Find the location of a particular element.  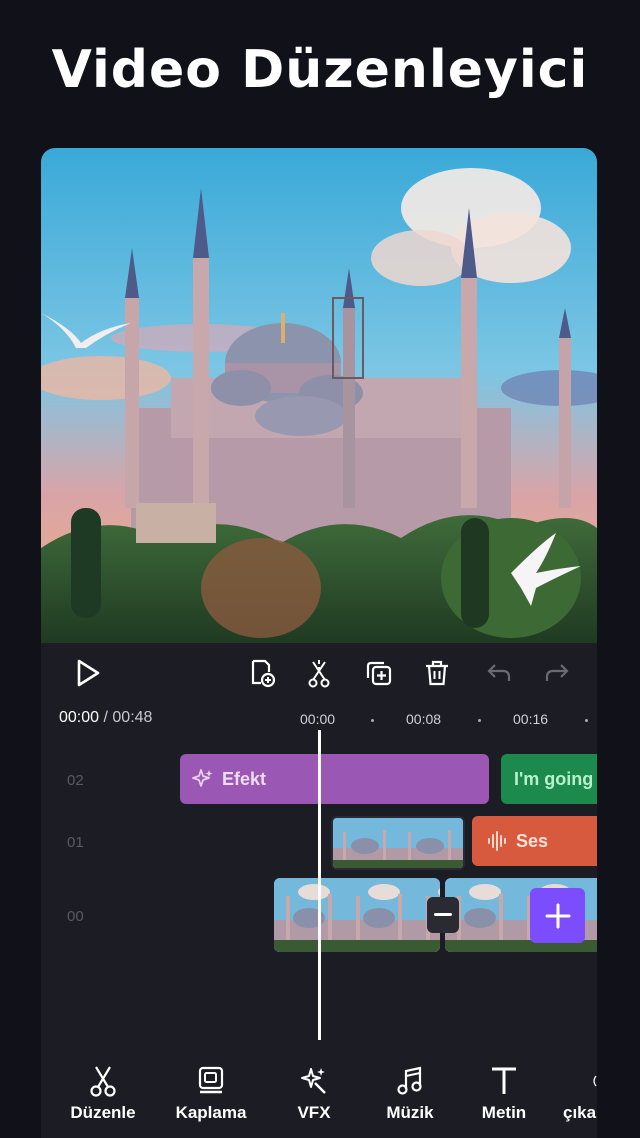

partial-icon is located at coordinates (572, 1081).